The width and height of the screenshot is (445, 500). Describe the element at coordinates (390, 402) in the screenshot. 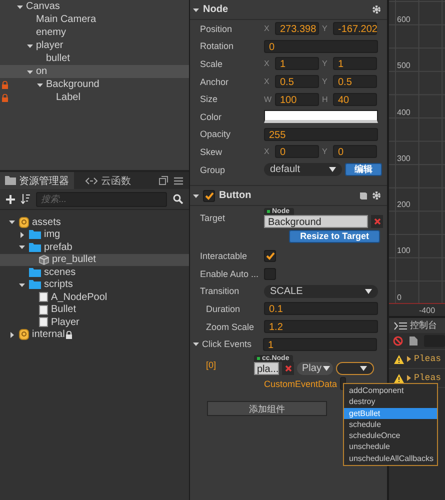

I see `menu-item: destroy` at that location.